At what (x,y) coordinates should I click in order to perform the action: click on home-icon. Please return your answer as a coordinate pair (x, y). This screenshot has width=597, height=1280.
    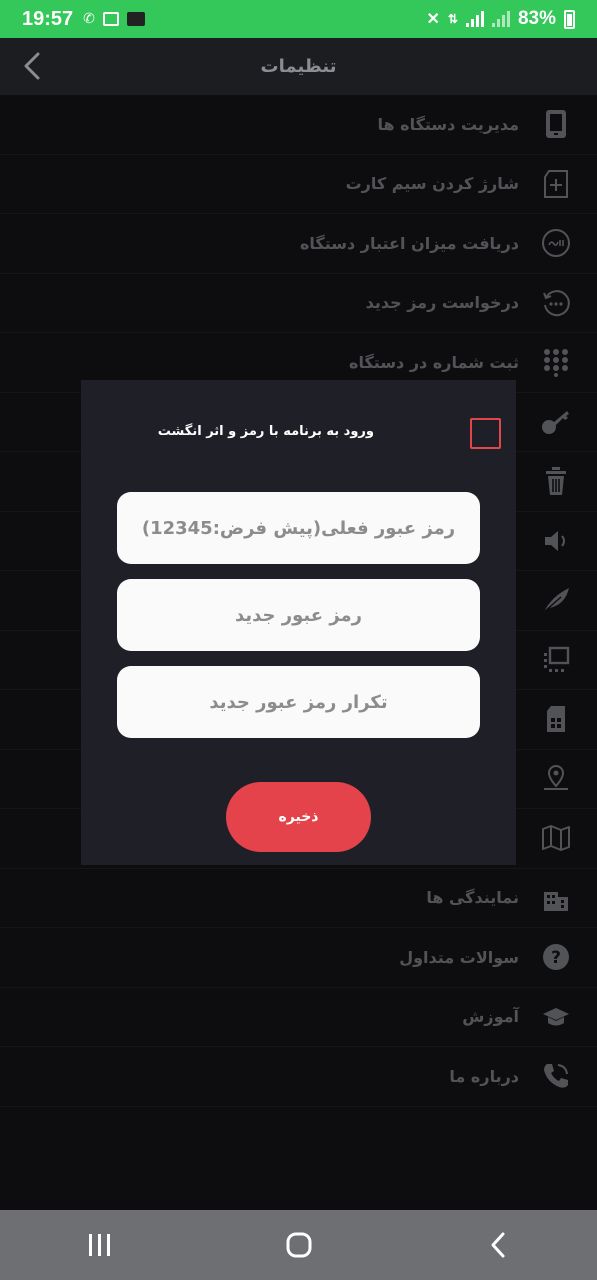
    Looking at the image, I should click on (298, 1245).